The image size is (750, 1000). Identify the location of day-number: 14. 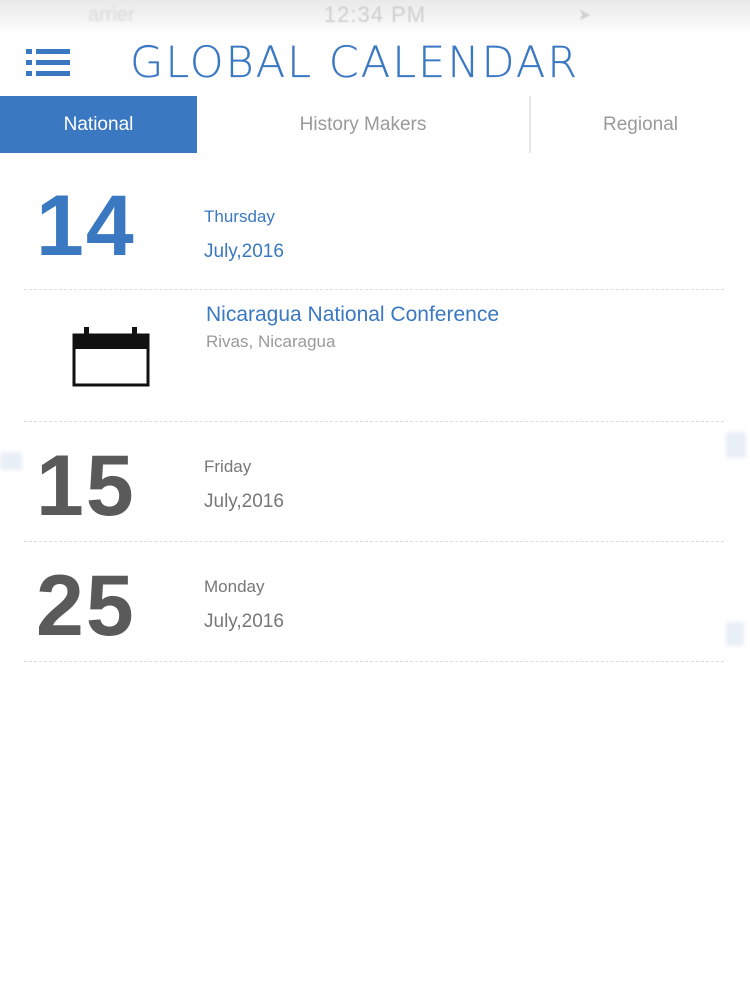
(86, 226).